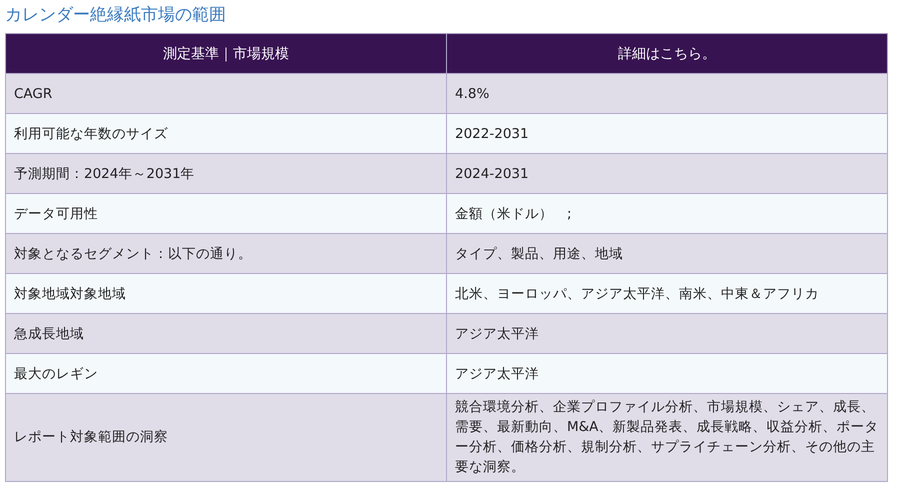  What do you see at coordinates (667, 438) in the screenshot?
I see `table-cell: 競合環境分析、企業プロファイル分析、市場規模、シェア、成長、需要、最新動向、M&A、新製品発表、成長戦略、収益分析、ポーター分析、価格分析、規制分析、サプライチェーン分析、その他の主要な洞察。` at bounding box center [667, 438].